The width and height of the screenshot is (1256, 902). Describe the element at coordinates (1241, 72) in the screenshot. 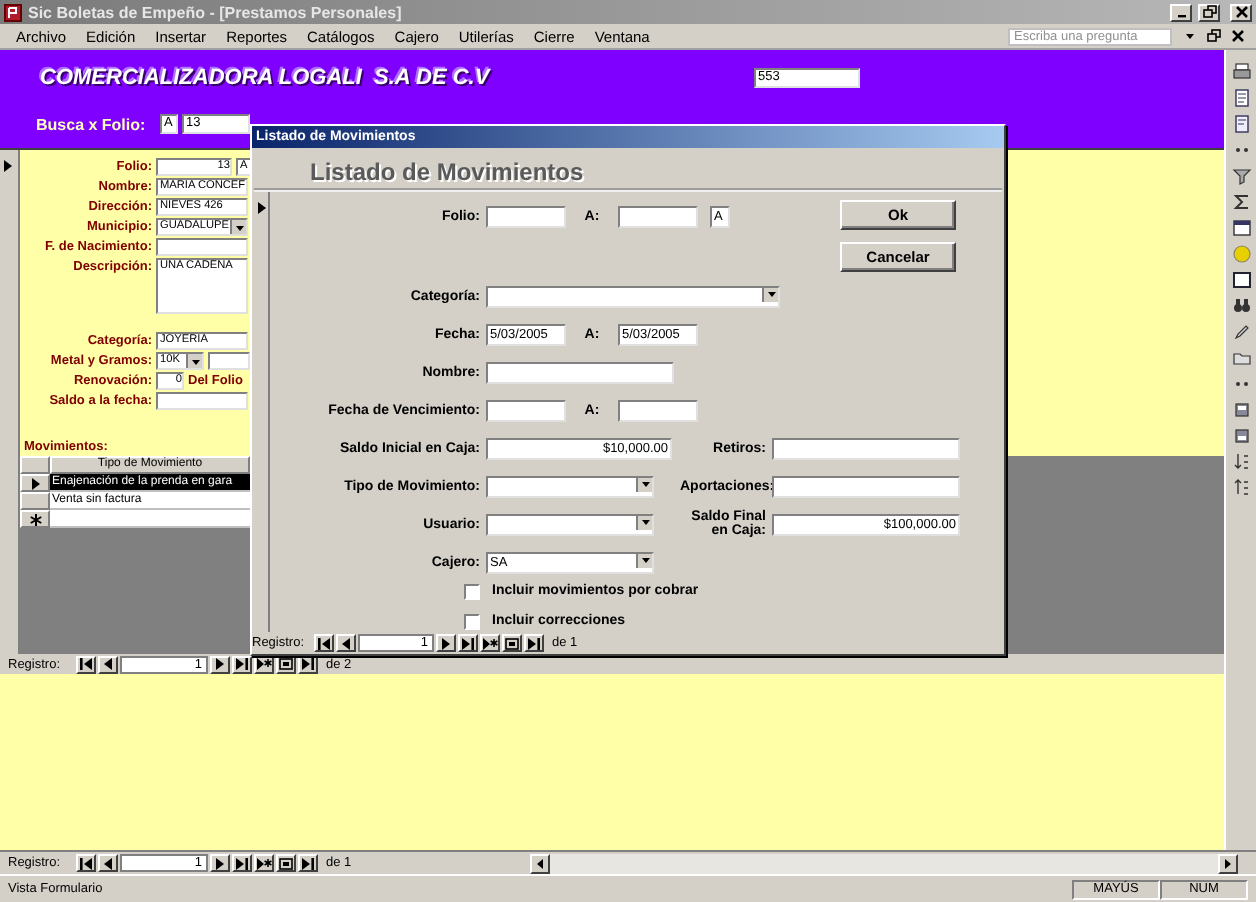

I see `printer-icon` at that location.